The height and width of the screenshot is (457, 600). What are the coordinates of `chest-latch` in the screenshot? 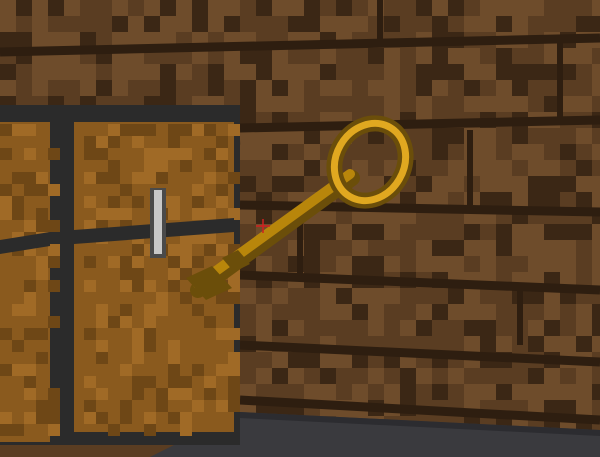 It's located at (158, 222).